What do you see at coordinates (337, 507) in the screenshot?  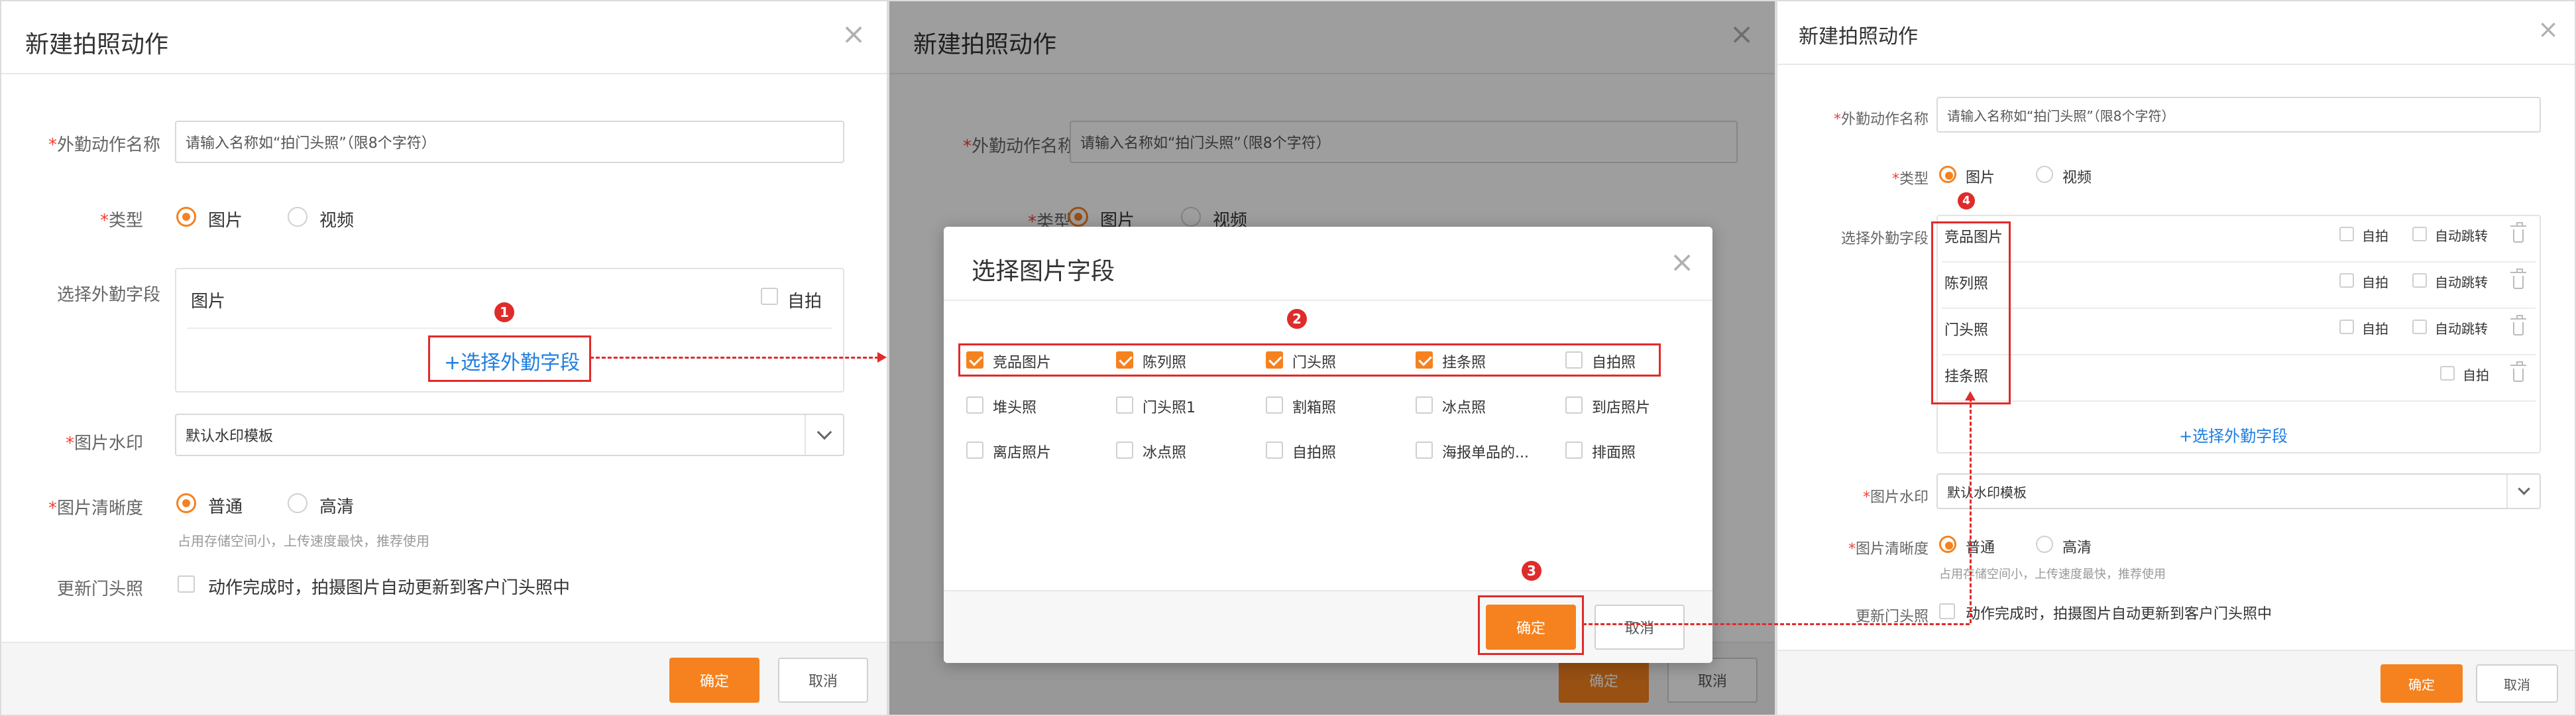 I see `clarity-hd-label: 高清` at bounding box center [337, 507].